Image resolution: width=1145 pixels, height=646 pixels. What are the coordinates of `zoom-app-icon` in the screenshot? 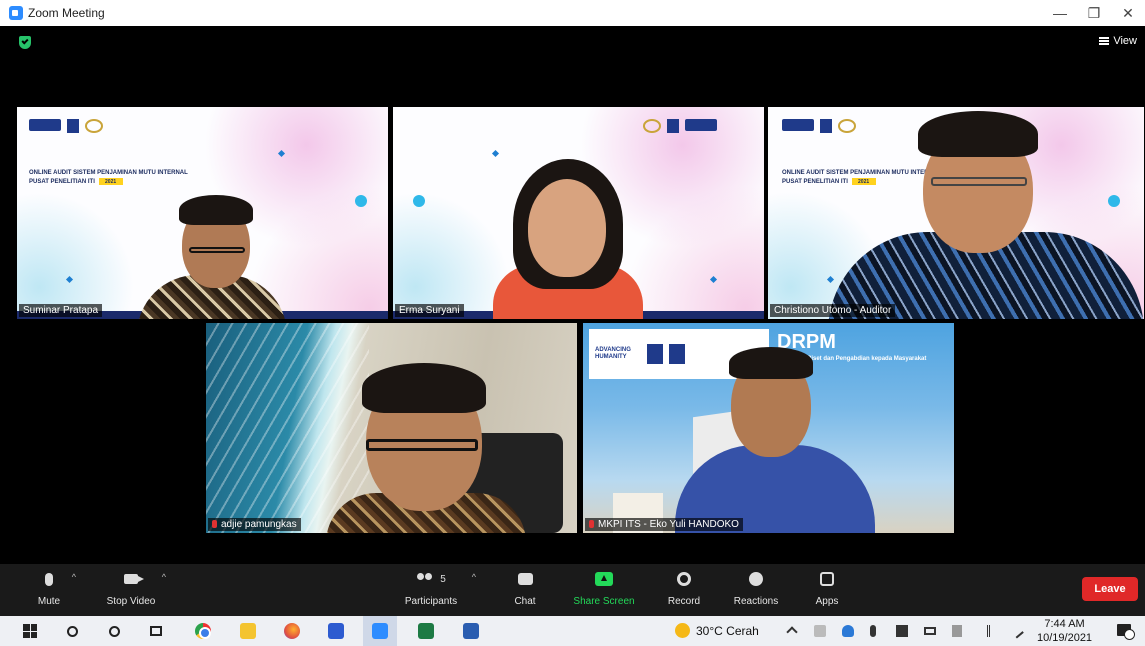 It's located at (16, 13).